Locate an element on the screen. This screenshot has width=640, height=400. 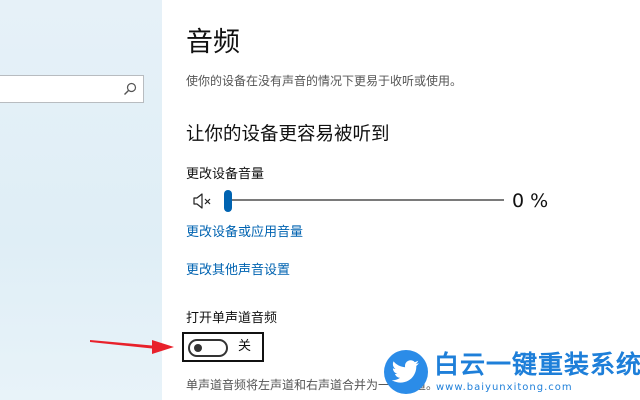
page-description: 使你的设备在没有声音的情况下更易于收听或使用。 is located at coordinates (324, 81).